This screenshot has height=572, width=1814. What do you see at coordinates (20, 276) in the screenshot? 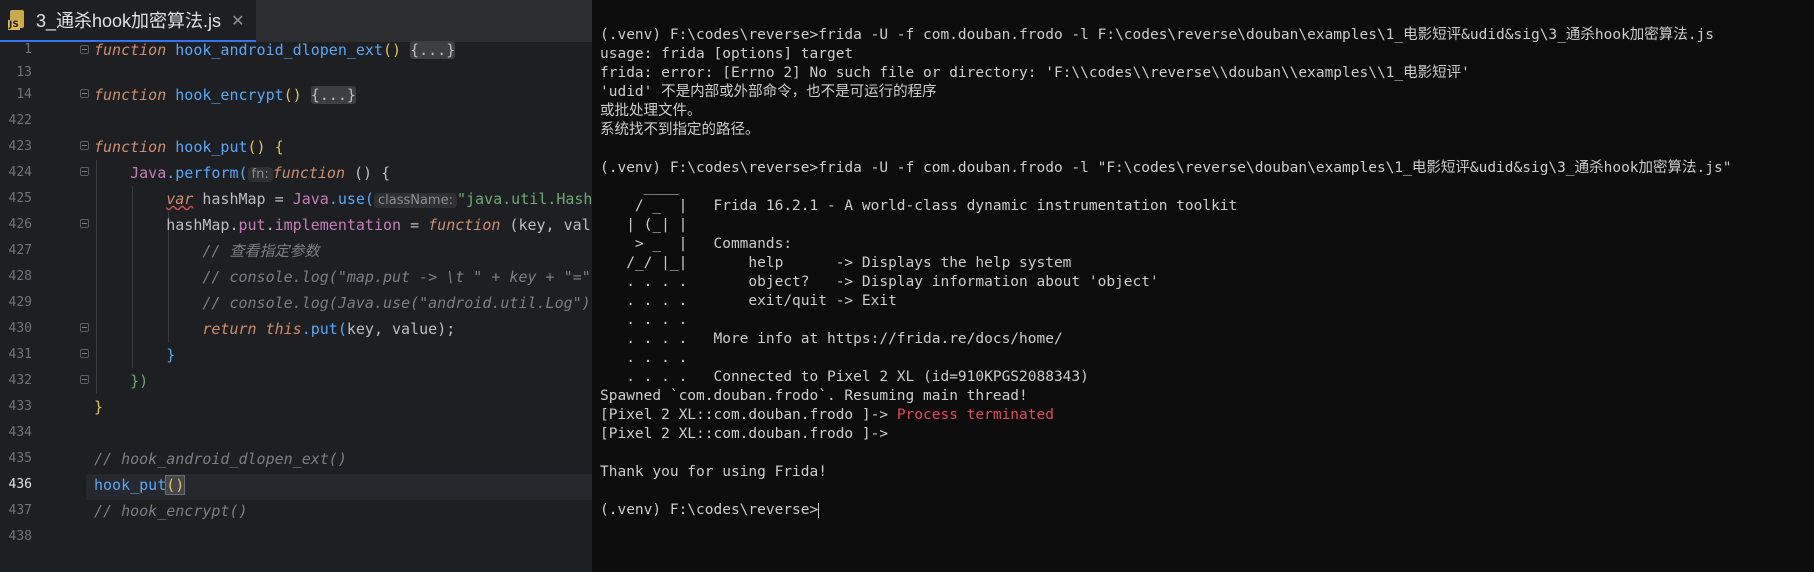
I see `line-number: 428` at bounding box center [20, 276].